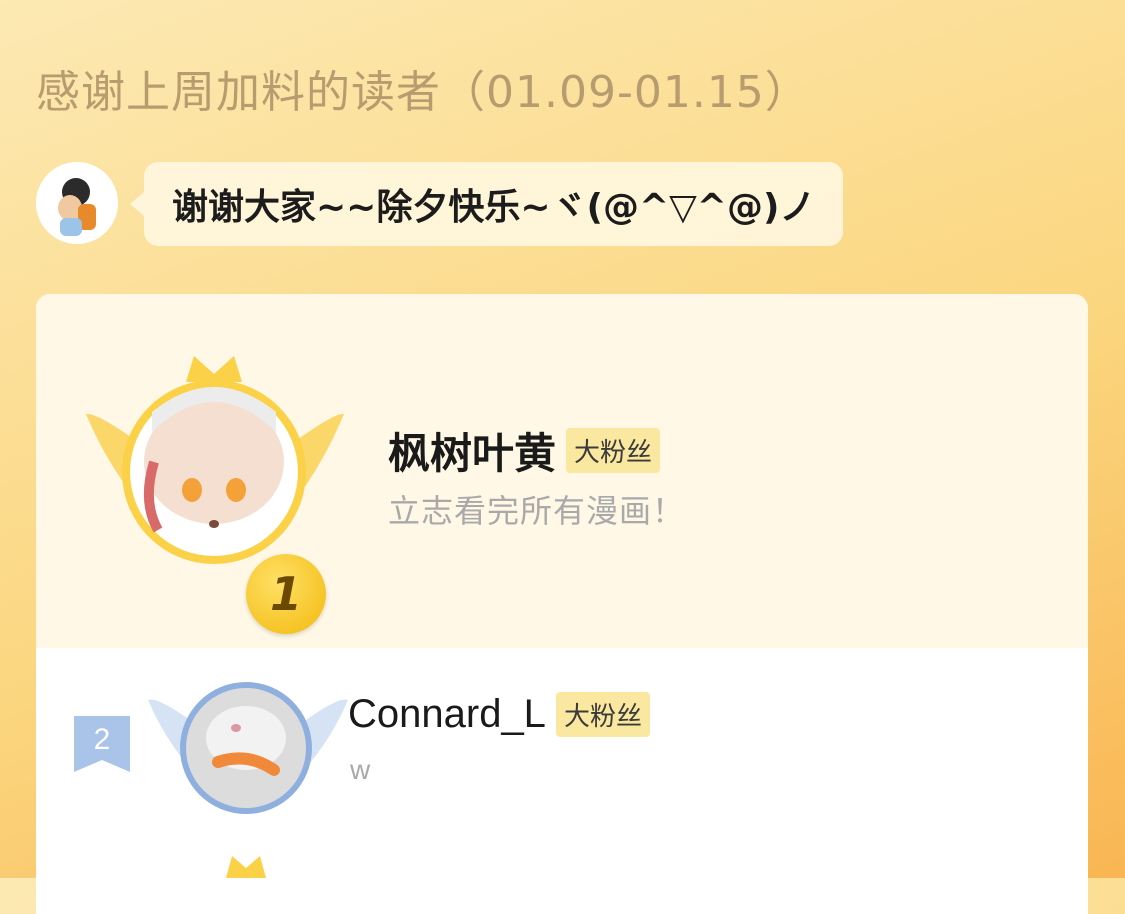 The height and width of the screenshot is (914, 1125). I want to click on rank-2-number: 2, so click(102, 739).